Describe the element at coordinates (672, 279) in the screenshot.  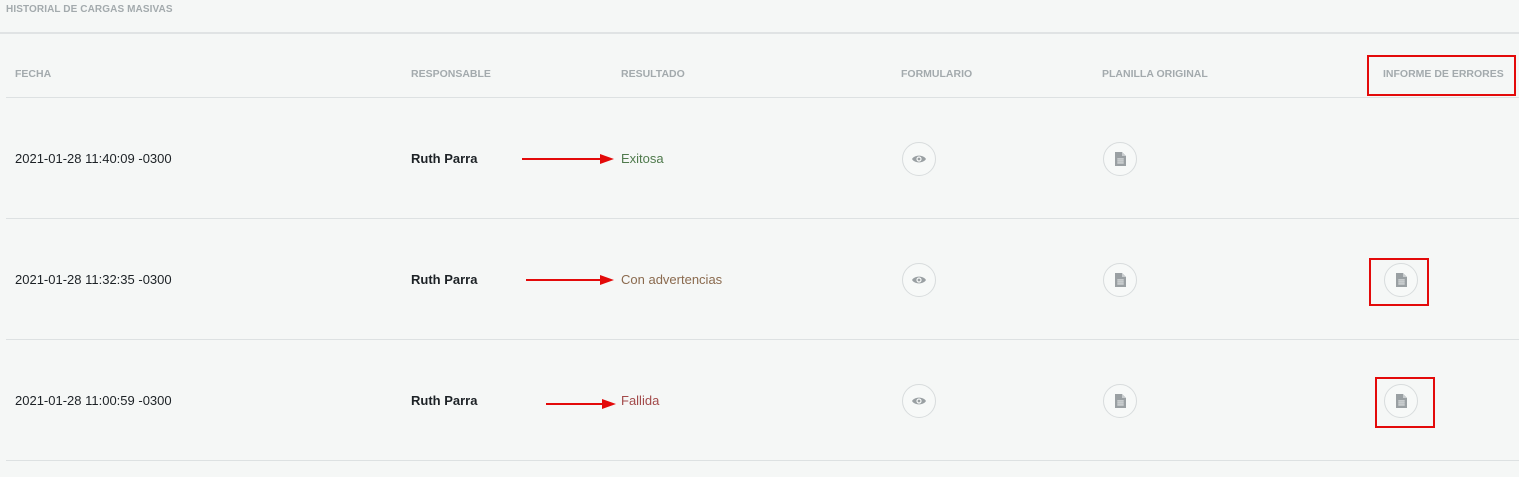
I see `cell-resultado-status: Con advertencias` at that location.